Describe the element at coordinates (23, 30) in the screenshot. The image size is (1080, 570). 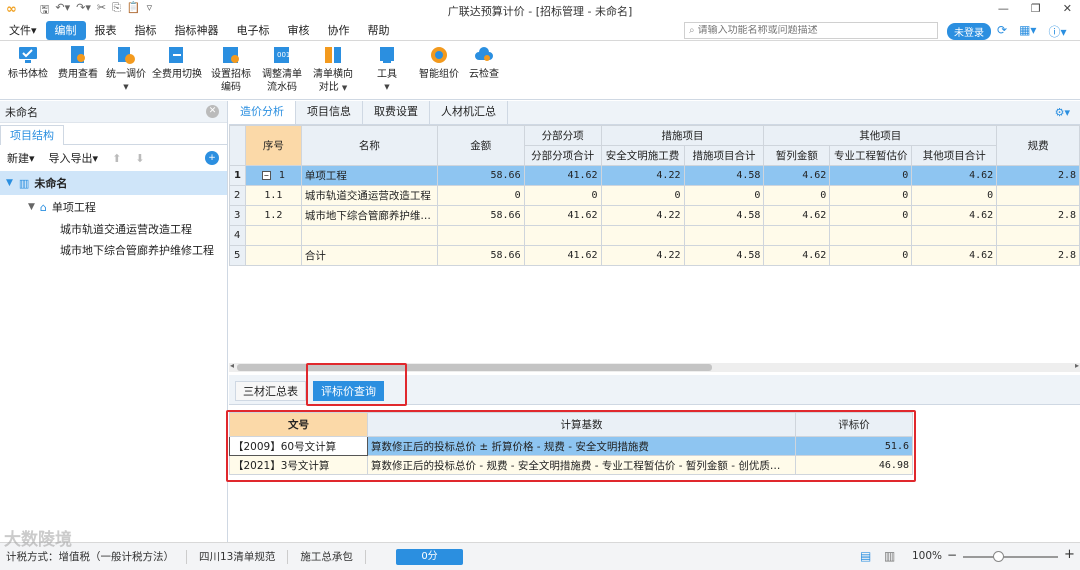
I see `menu-file: 文件▾` at that location.